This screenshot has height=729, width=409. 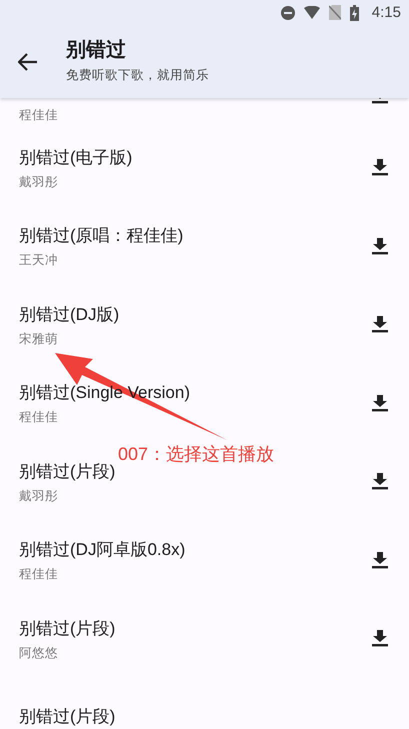 I want to click on song-title: 别错过(原唱：程佳佳), so click(x=101, y=236).